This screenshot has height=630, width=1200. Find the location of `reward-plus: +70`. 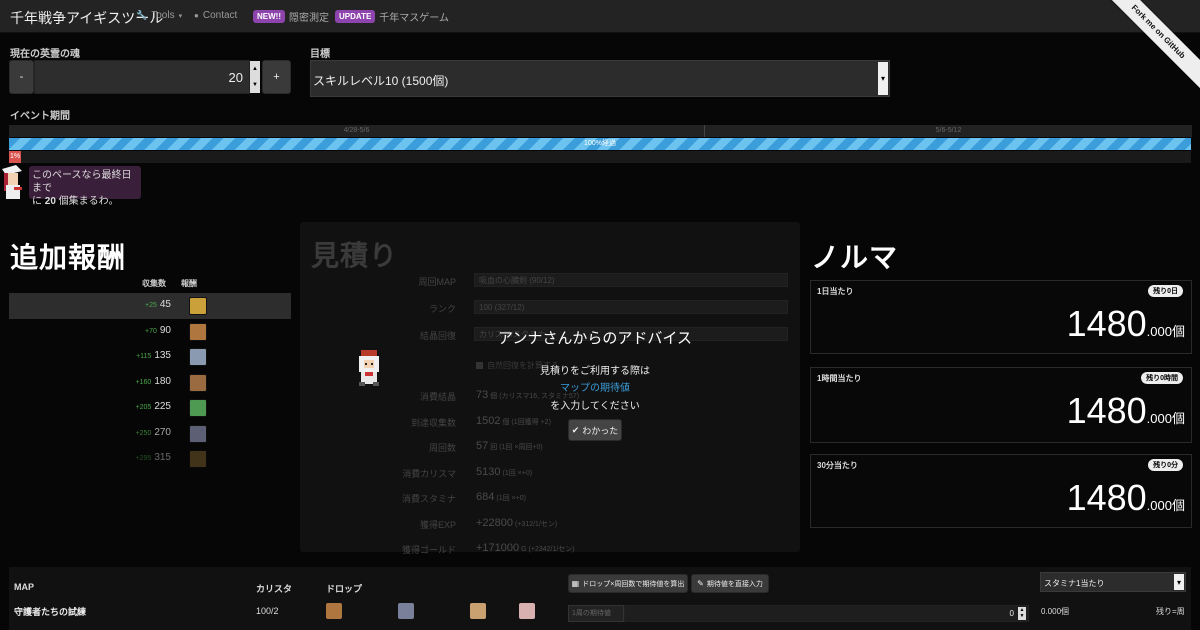

reward-plus: +70 is located at coordinates (151, 331).